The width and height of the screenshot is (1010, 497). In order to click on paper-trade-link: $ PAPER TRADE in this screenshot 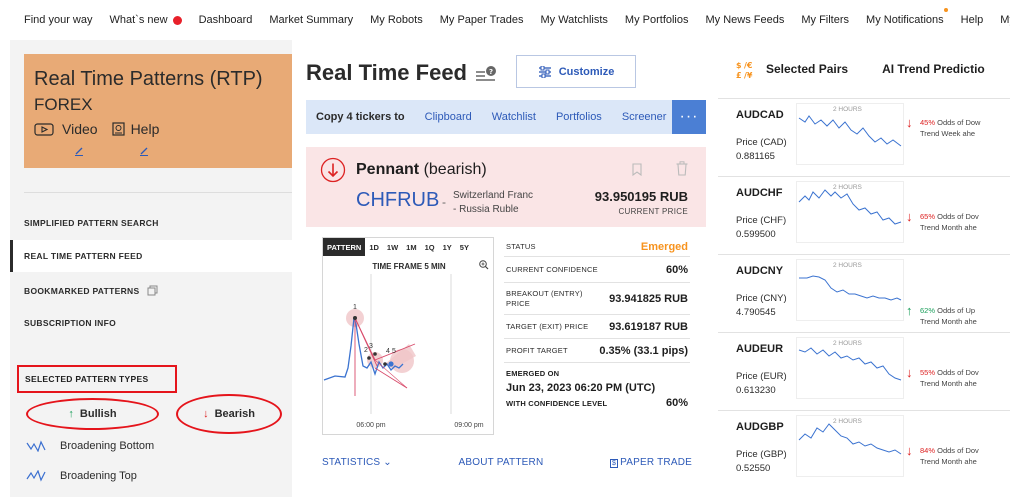, I will do `click(651, 462)`.